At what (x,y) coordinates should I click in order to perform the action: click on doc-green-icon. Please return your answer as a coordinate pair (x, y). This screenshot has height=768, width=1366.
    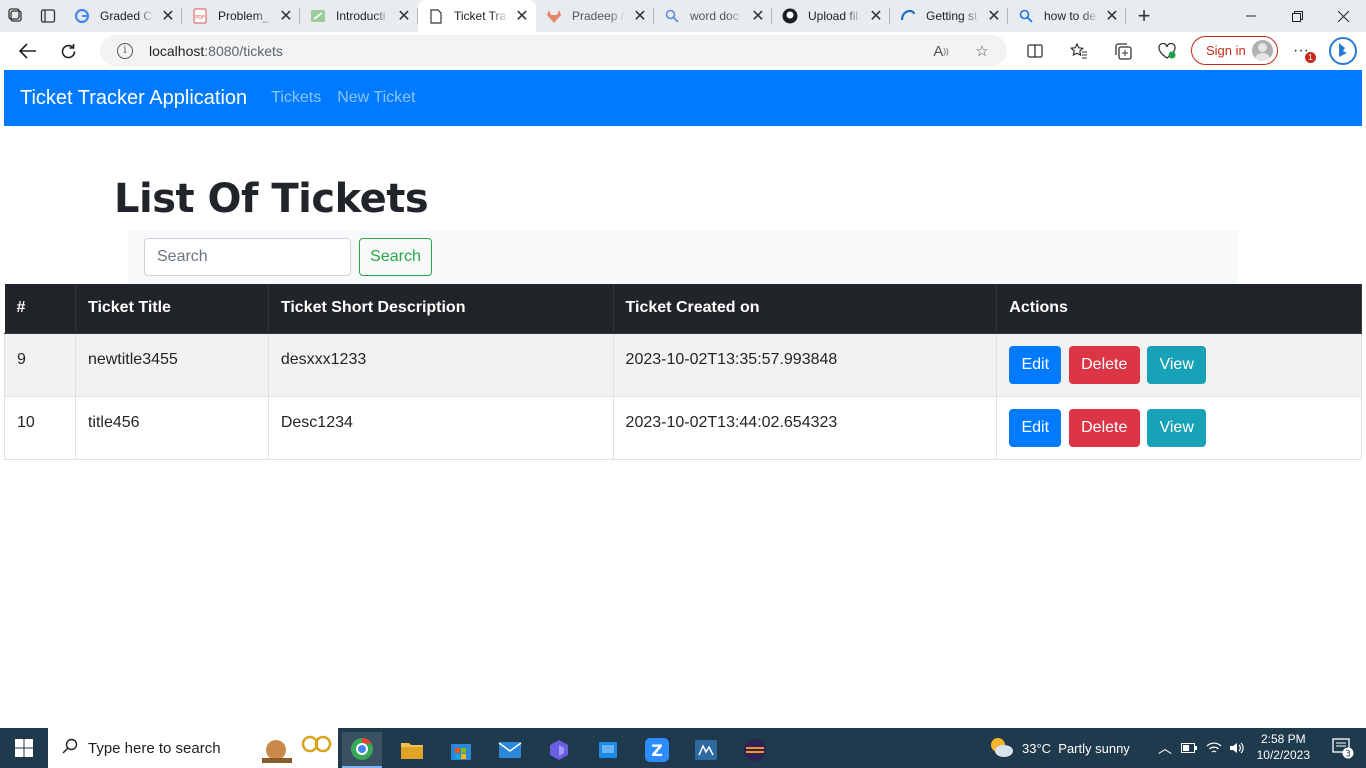
    Looking at the image, I should click on (318, 16).